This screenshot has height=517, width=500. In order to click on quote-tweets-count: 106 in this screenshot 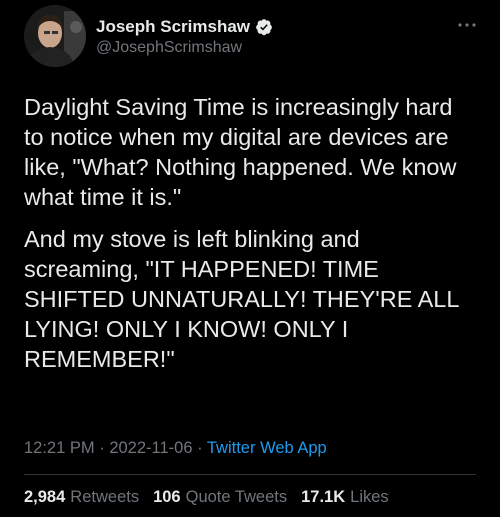, I will do `click(167, 497)`.